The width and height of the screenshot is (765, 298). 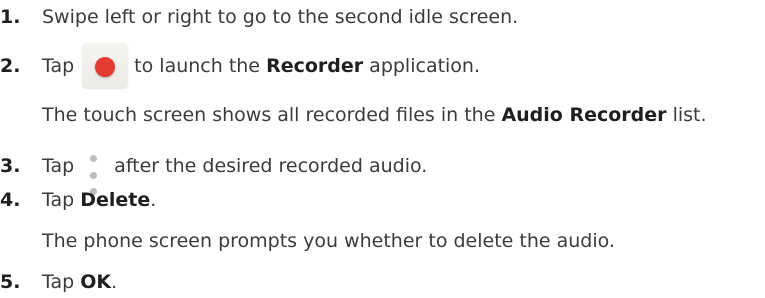 What do you see at coordinates (584, 115) in the screenshot?
I see `note-bold-term: Audio Recorder` at bounding box center [584, 115].